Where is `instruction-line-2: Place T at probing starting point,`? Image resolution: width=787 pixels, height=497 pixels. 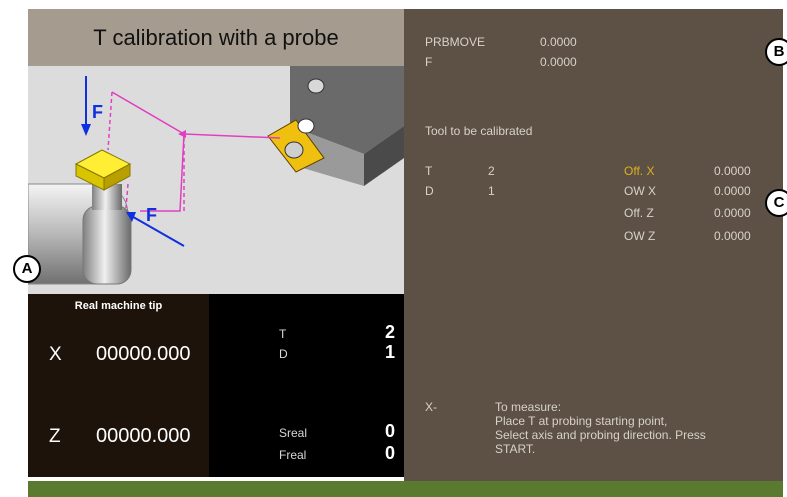 instruction-line-2: Place T at probing starting point, is located at coordinates (581, 421).